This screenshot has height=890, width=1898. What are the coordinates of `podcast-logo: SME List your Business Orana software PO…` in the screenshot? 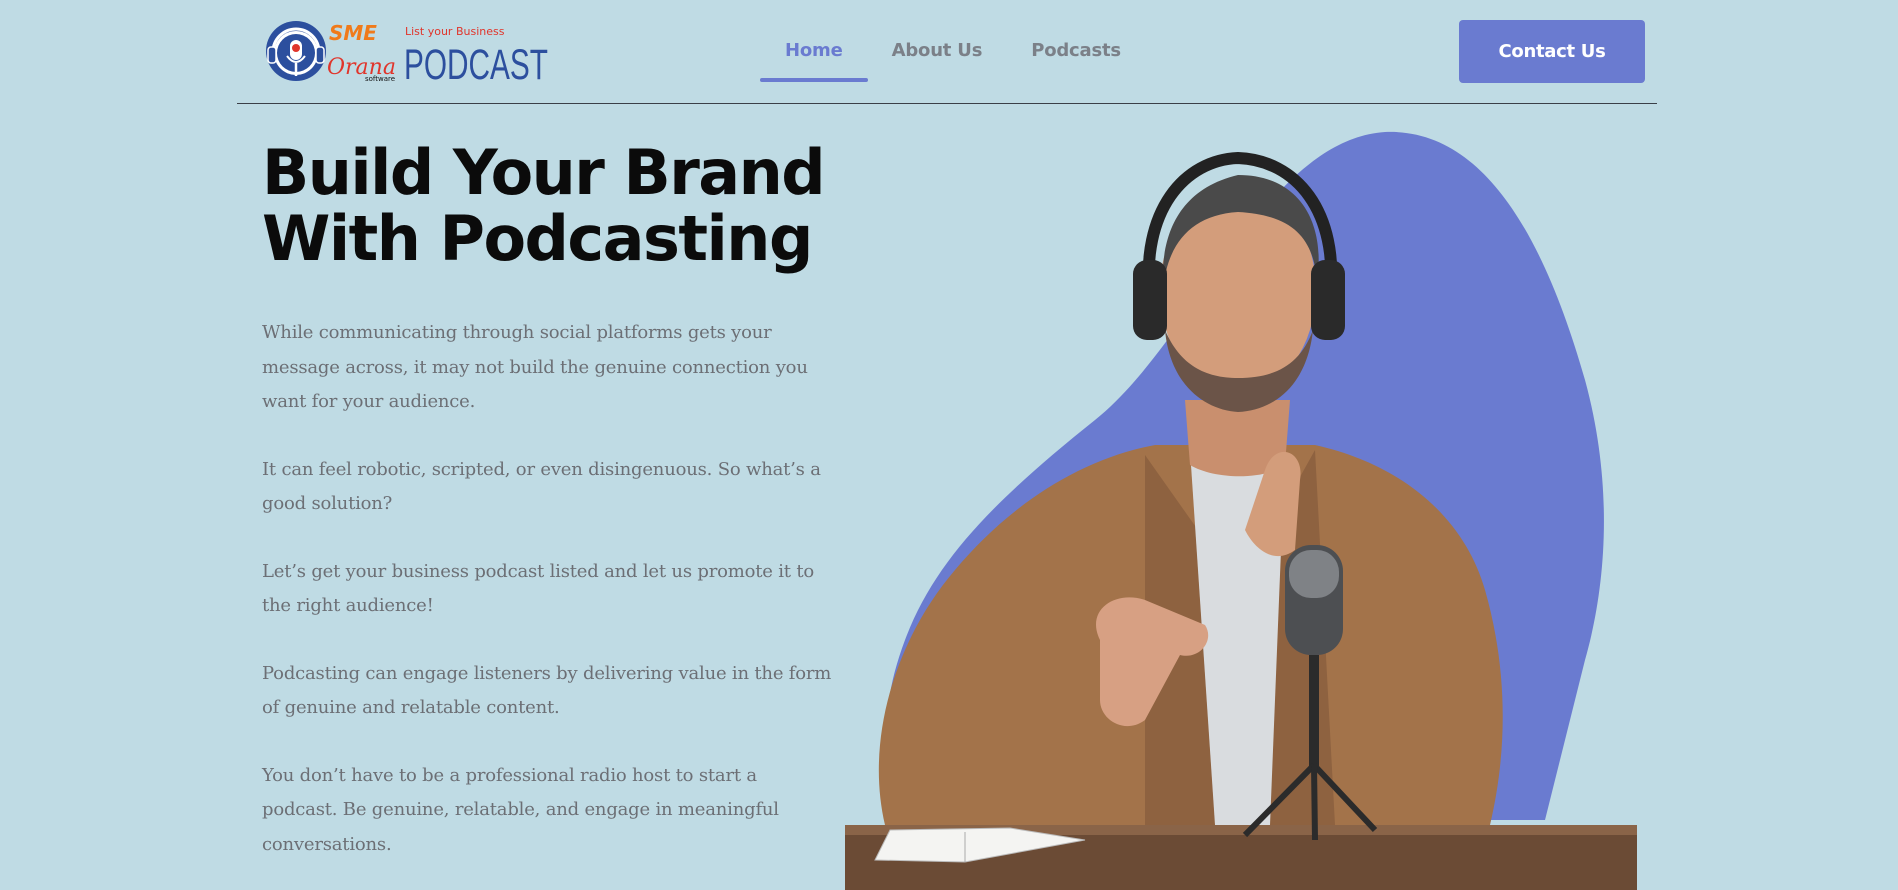 It's located at (408, 51).